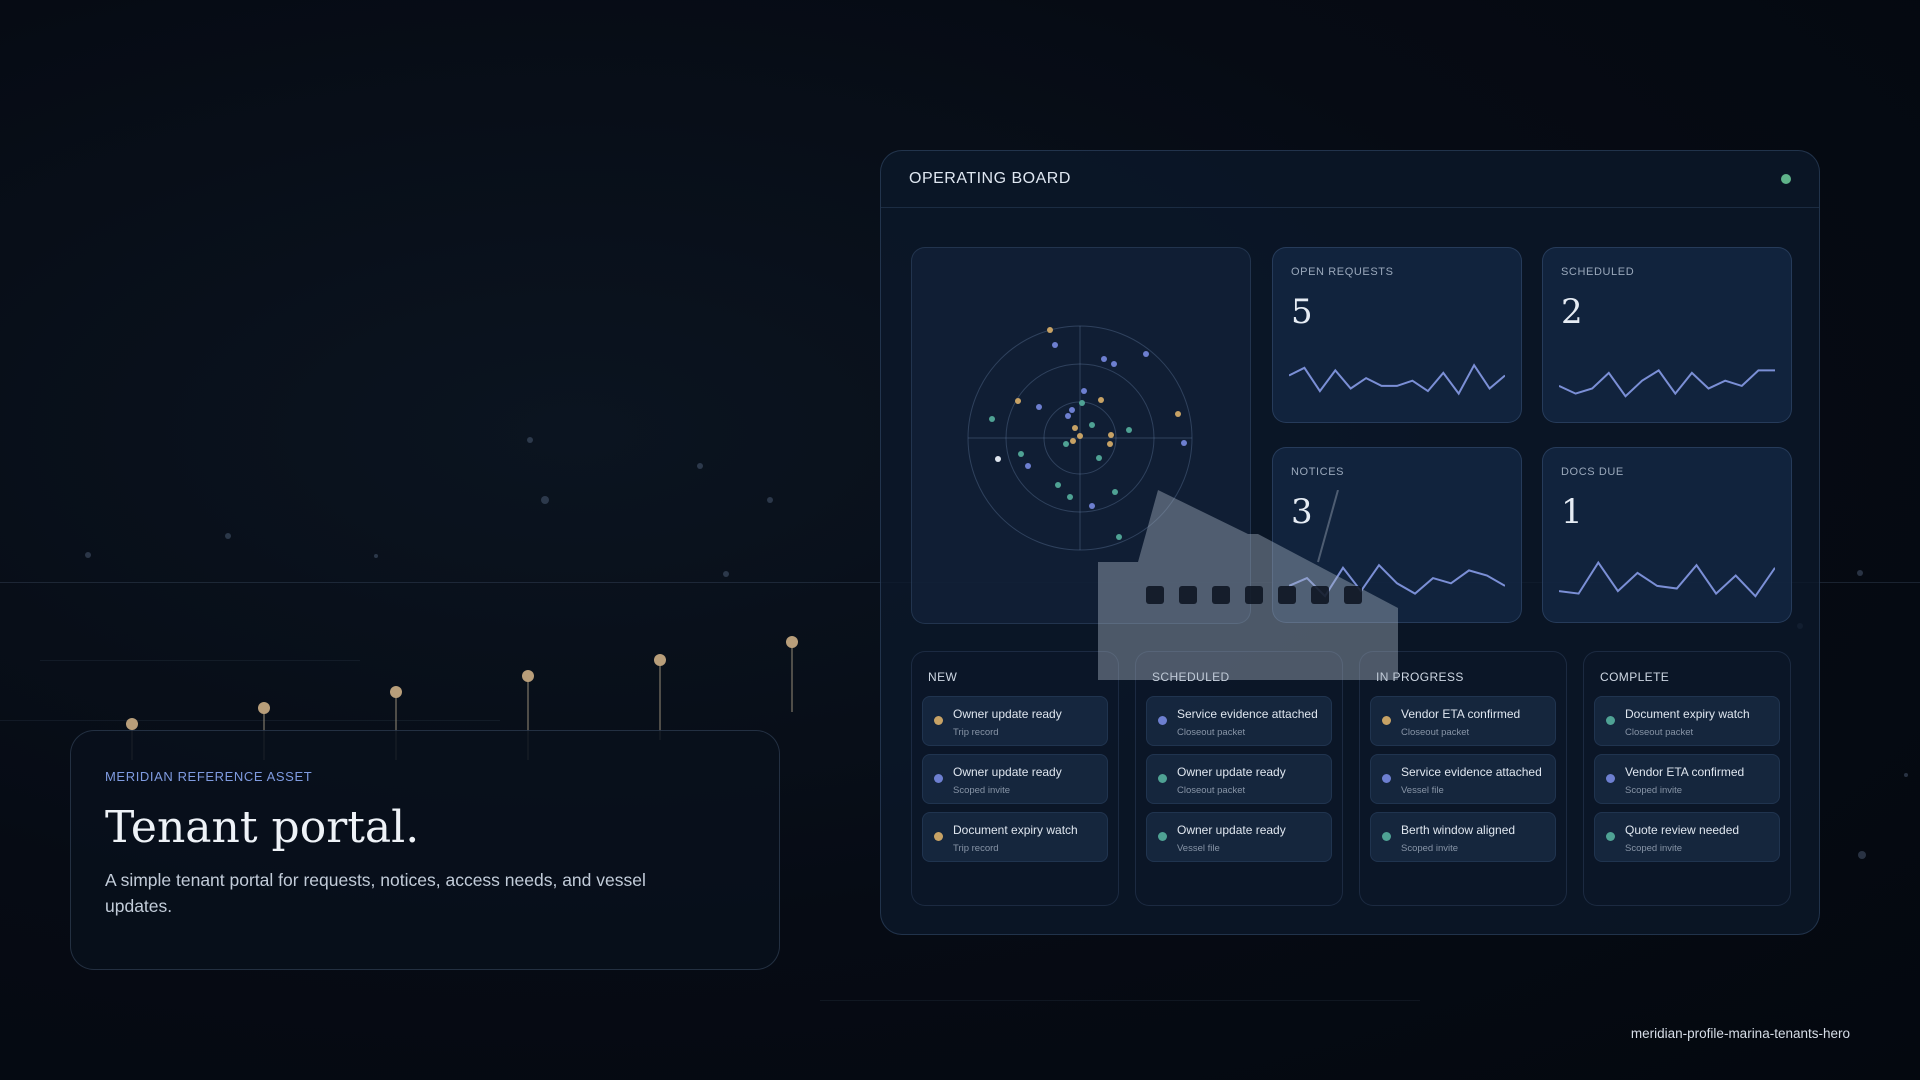 This screenshot has height=1080, width=1920. I want to click on task-card: Vendor ETA confirmed Scoped invite, so click(1687, 779).